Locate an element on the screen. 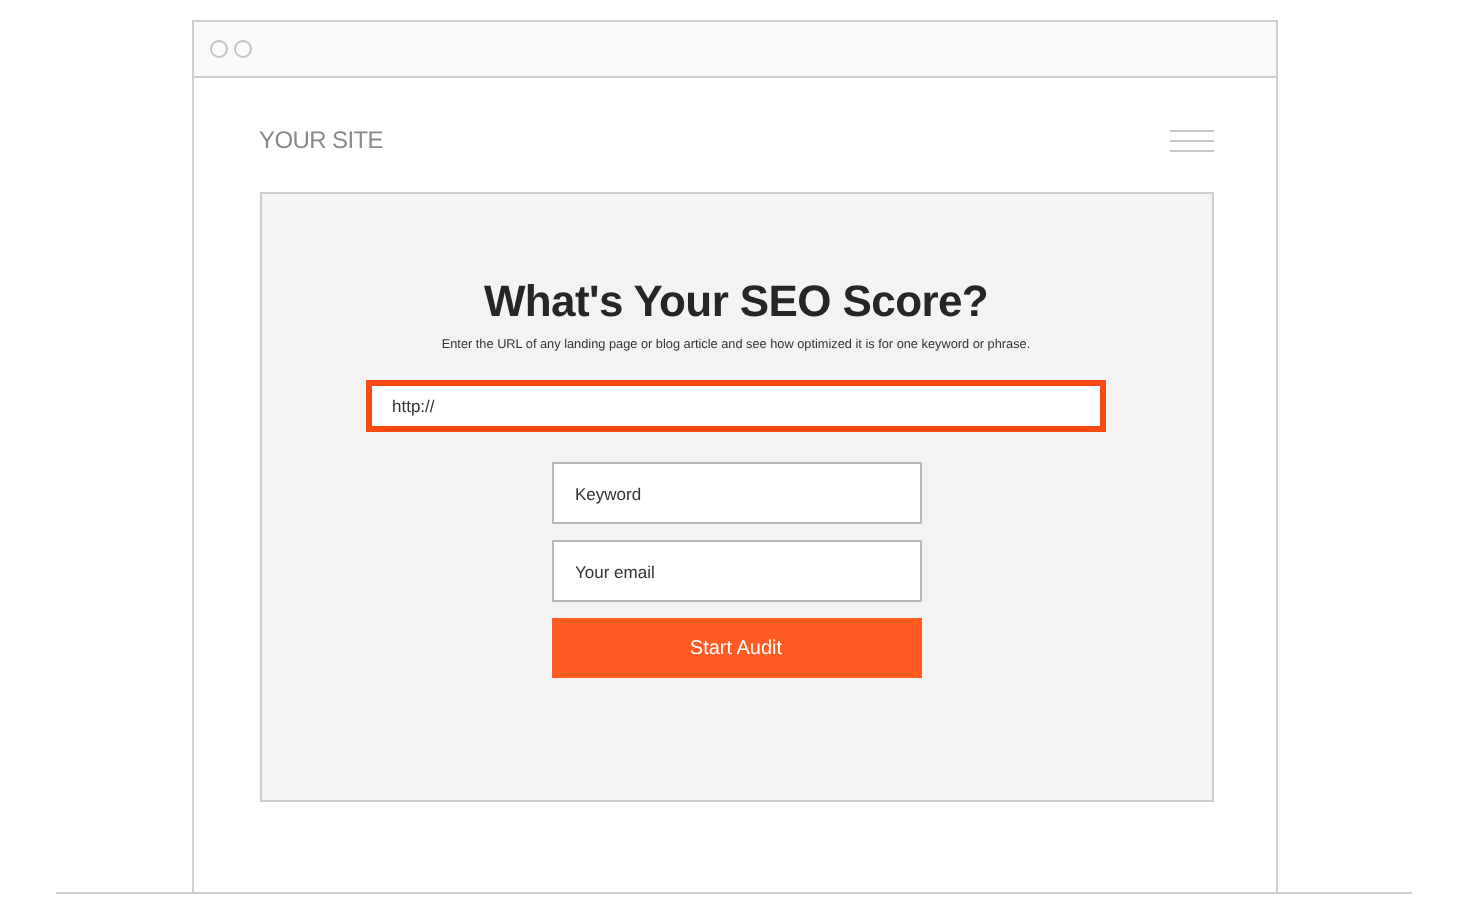 This screenshot has width=1468, height=900. input-field: Your email is located at coordinates (736, 571).